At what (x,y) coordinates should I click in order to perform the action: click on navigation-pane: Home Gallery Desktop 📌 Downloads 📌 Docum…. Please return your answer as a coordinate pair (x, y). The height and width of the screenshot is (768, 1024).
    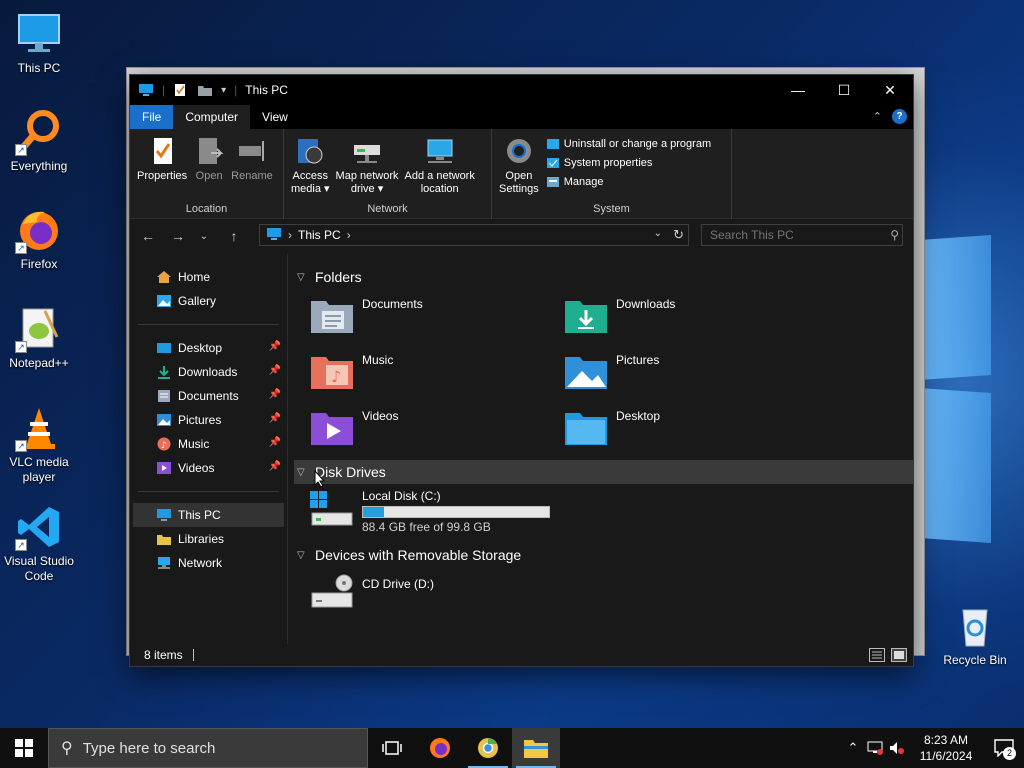
    Looking at the image, I should click on (209, 448).